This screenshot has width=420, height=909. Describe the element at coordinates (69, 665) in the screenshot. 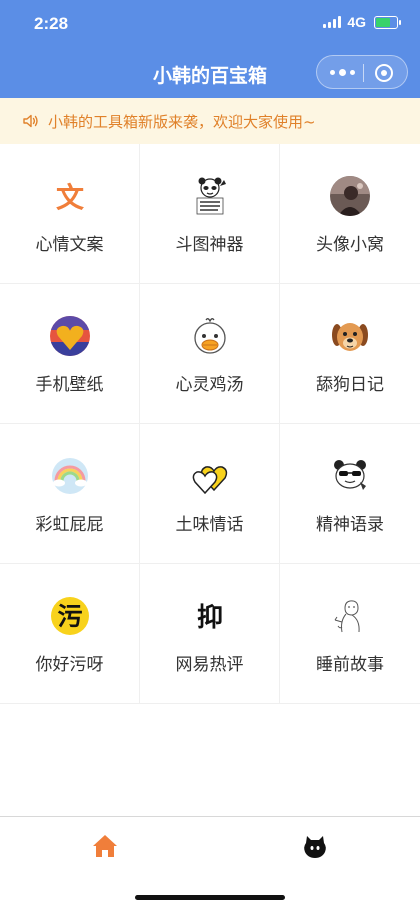

I see `tool-label: 你好污呀` at that location.